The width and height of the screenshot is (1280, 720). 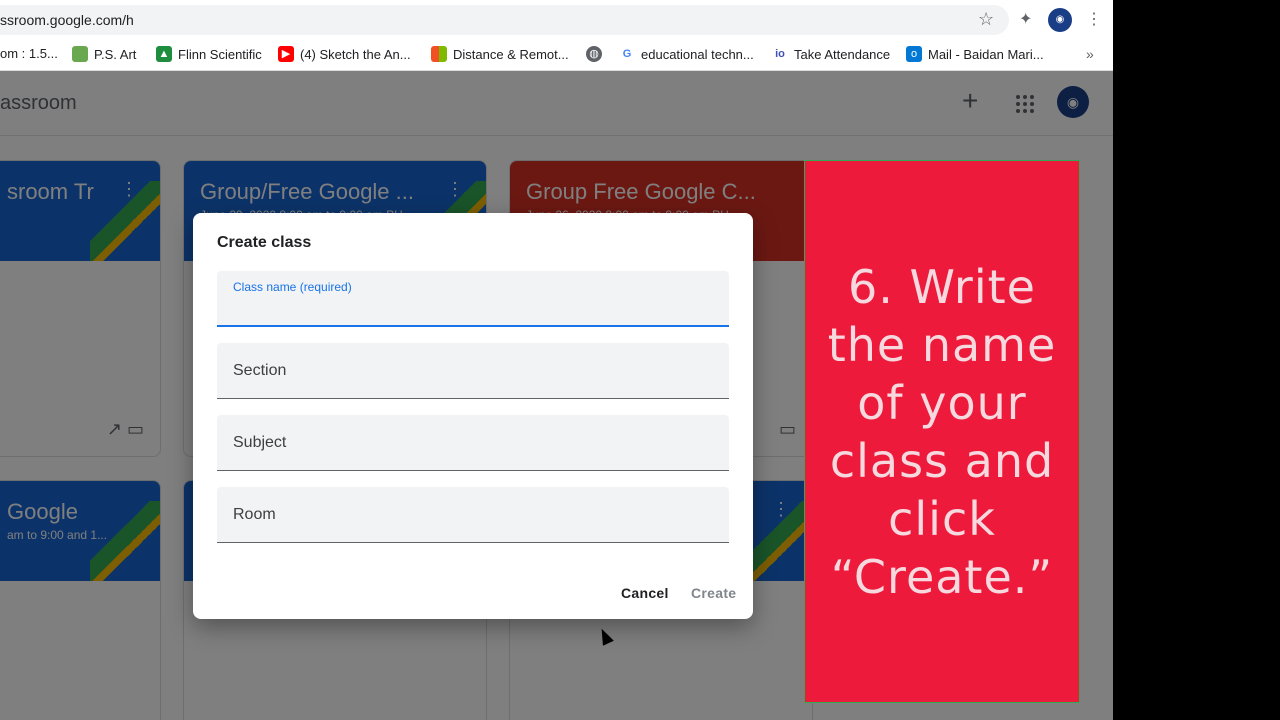 I want to click on dialog-title: Create class, so click(x=264, y=242).